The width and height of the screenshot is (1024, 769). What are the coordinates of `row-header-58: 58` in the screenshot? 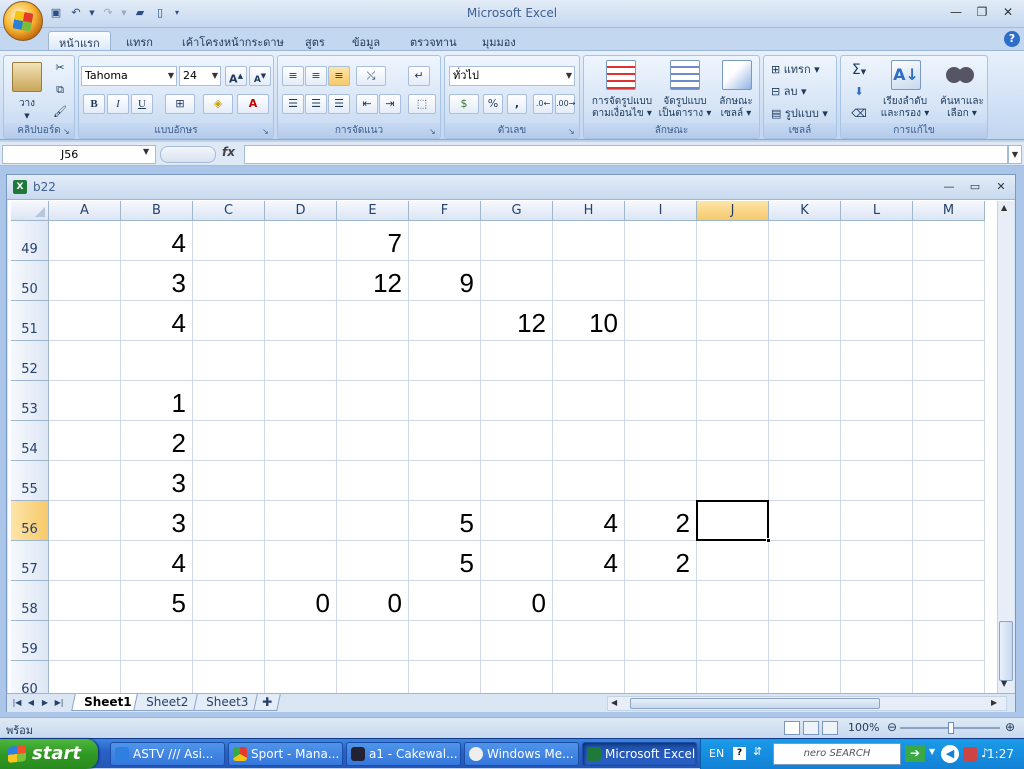 It's located at (30, 601).